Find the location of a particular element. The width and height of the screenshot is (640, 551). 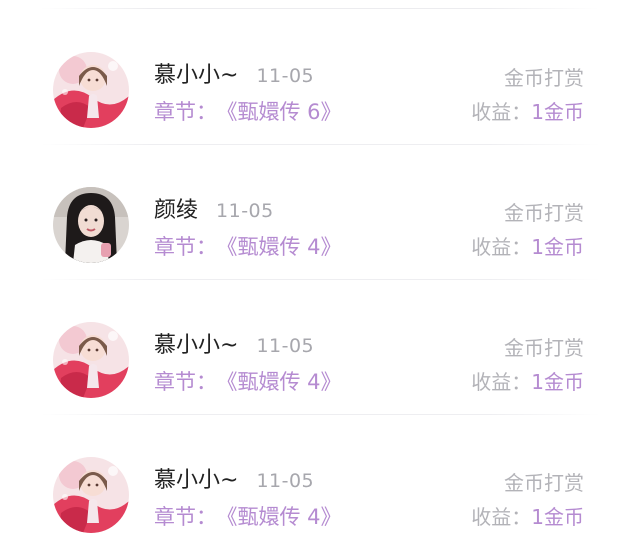

name-line: 颜绫 11-05 is located at coordinates (214, 208).